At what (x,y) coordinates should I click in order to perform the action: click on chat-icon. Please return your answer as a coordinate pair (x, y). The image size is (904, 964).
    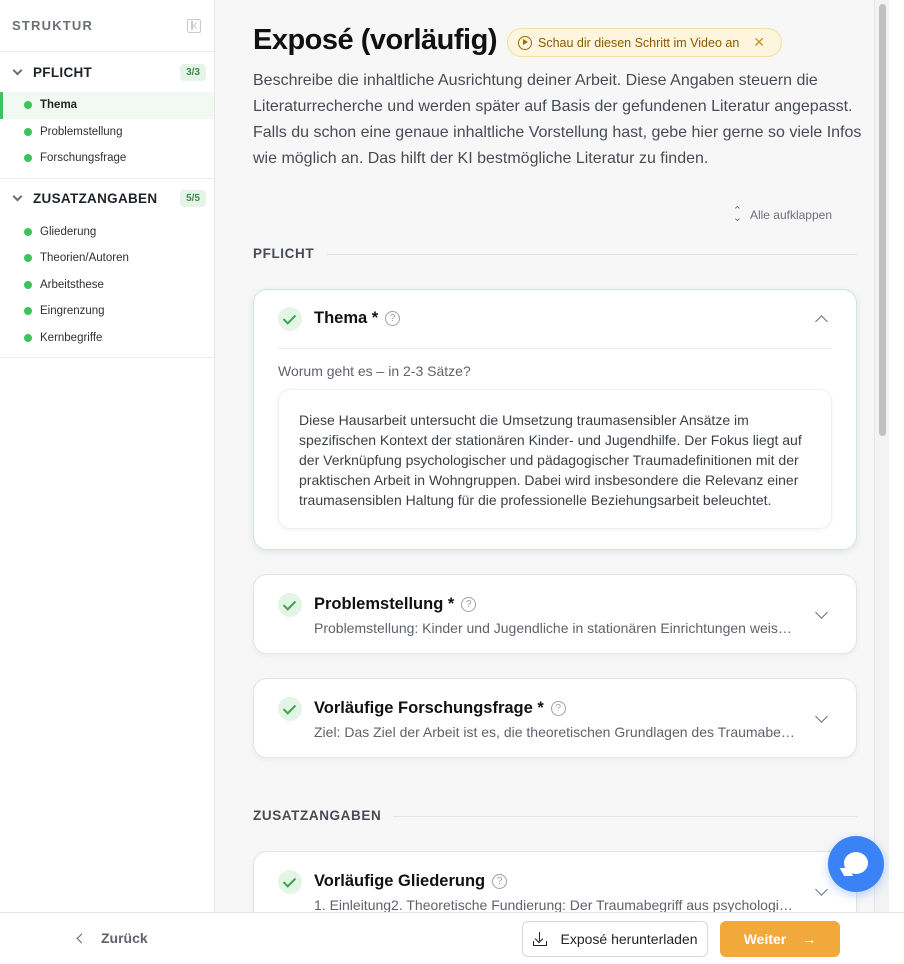
    Looking at the image, I should click on (856, 863).